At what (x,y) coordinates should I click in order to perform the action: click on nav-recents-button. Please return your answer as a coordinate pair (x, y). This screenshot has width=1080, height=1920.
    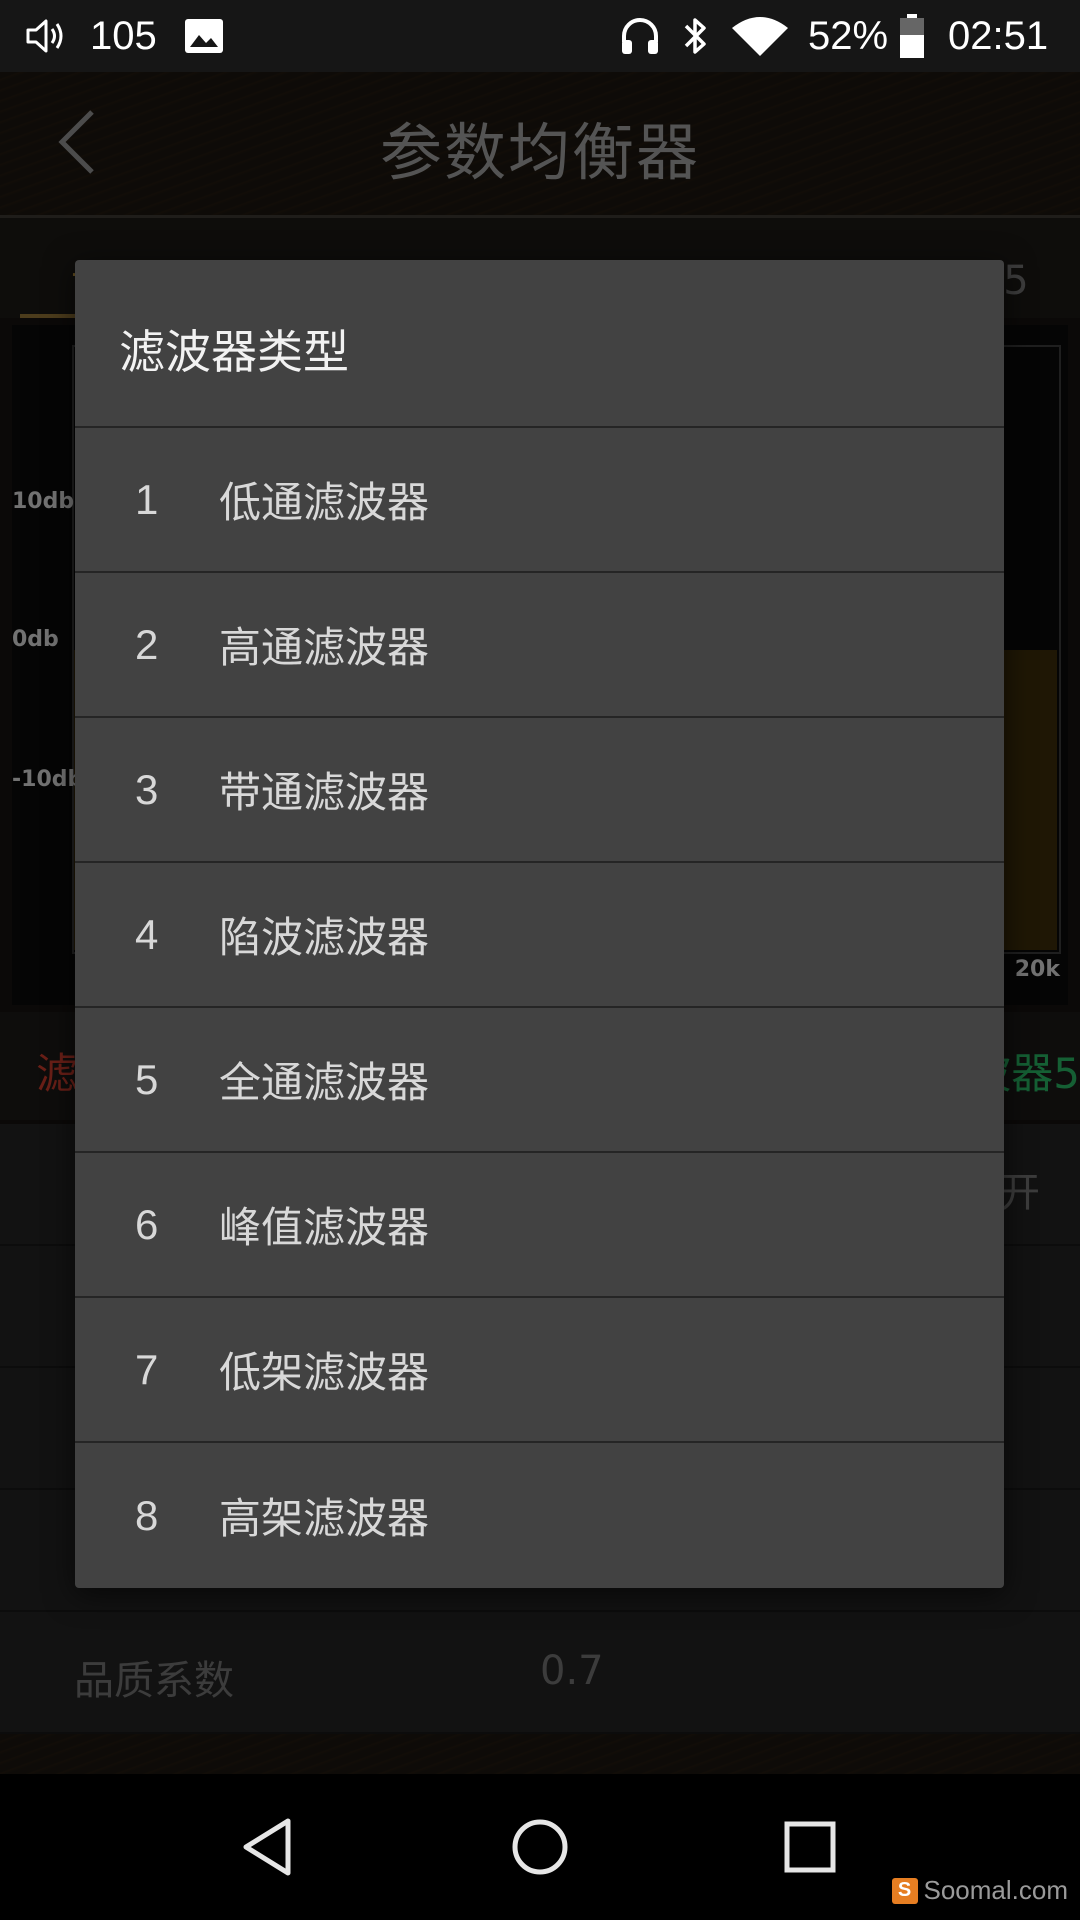
    Looking at the image, I should click on (810, 1847).